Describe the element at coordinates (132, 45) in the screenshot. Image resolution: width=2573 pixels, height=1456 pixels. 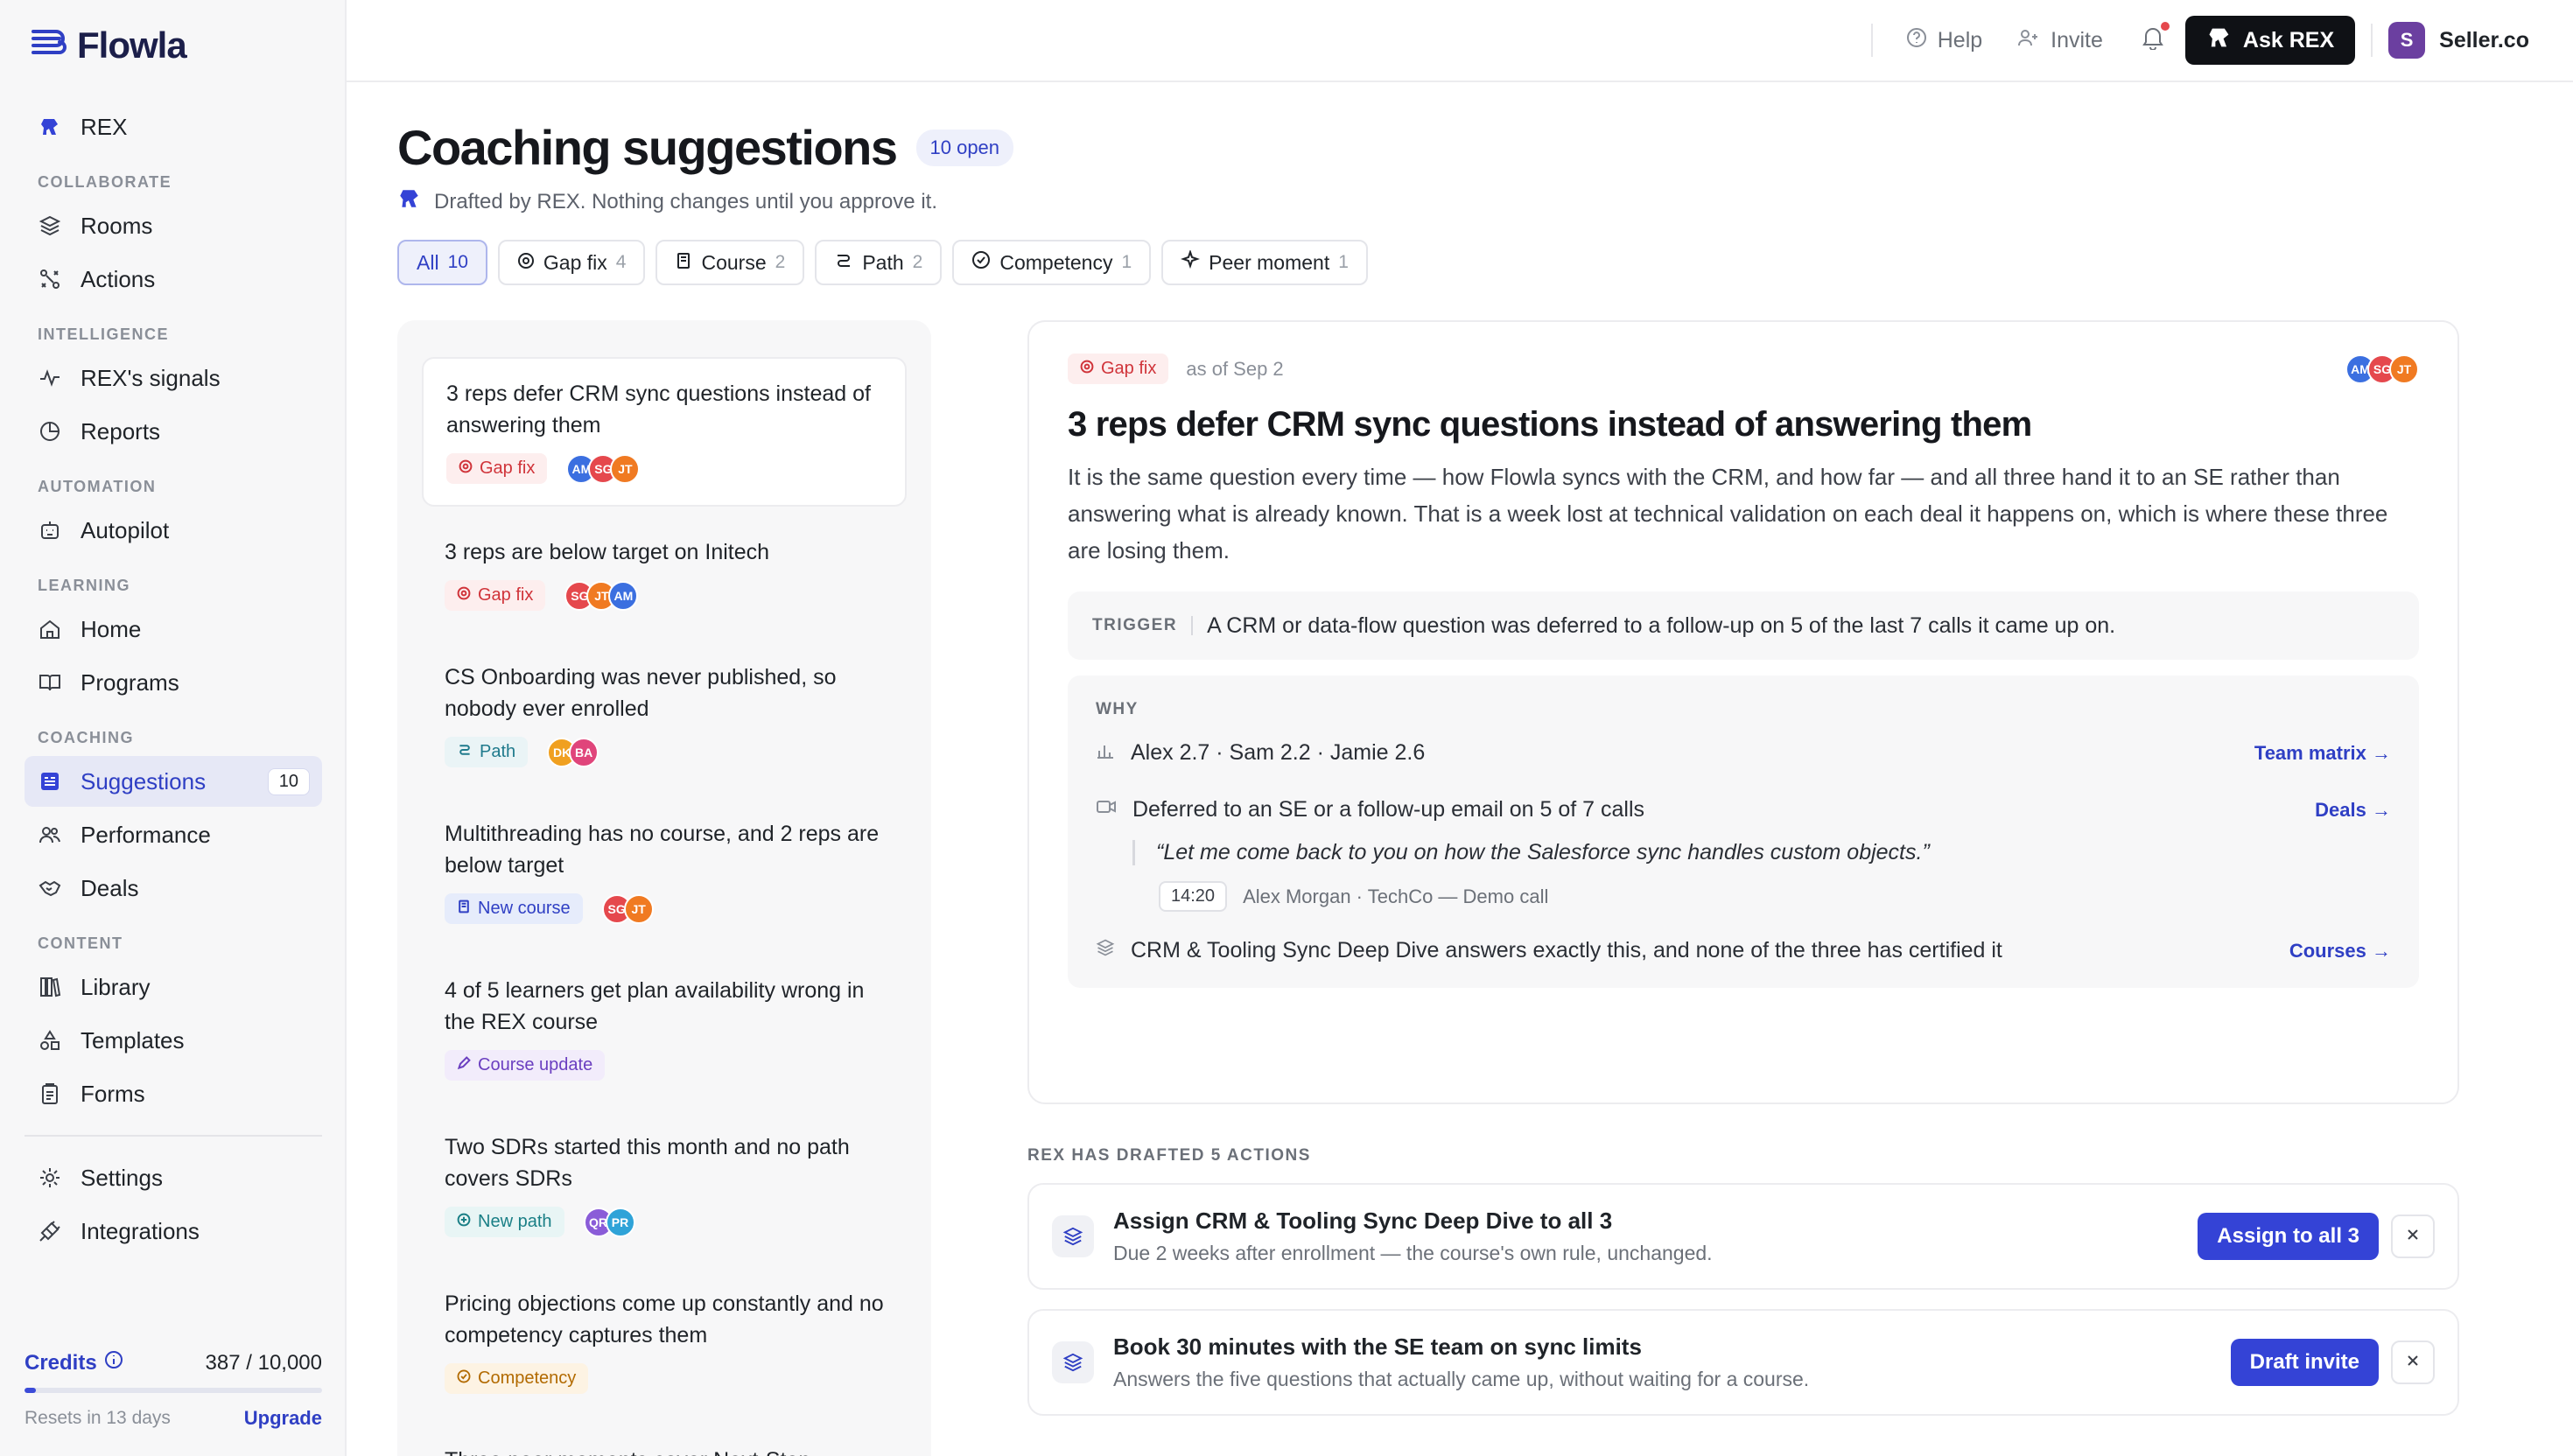
I see `app-name: Flowla` at that location.